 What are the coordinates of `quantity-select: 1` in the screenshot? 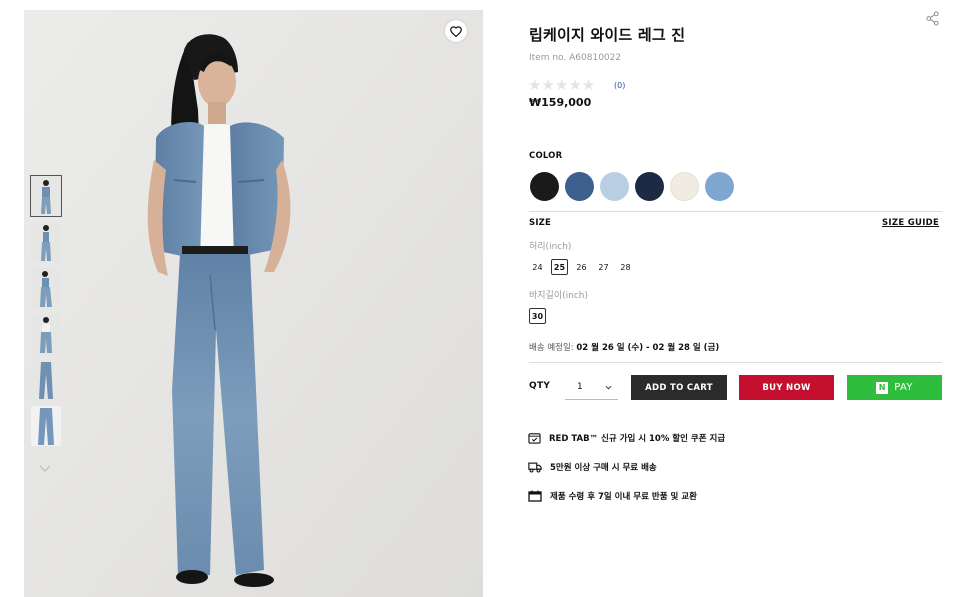 It's located at (591, 387).